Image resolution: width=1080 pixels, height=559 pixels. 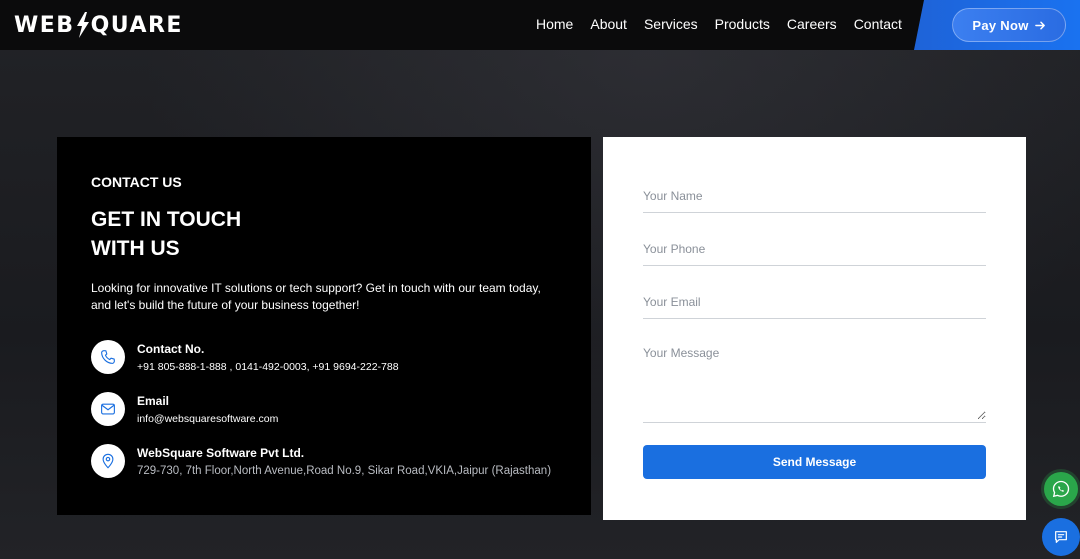 I want to click on email-input, so click(x=814, y=302).